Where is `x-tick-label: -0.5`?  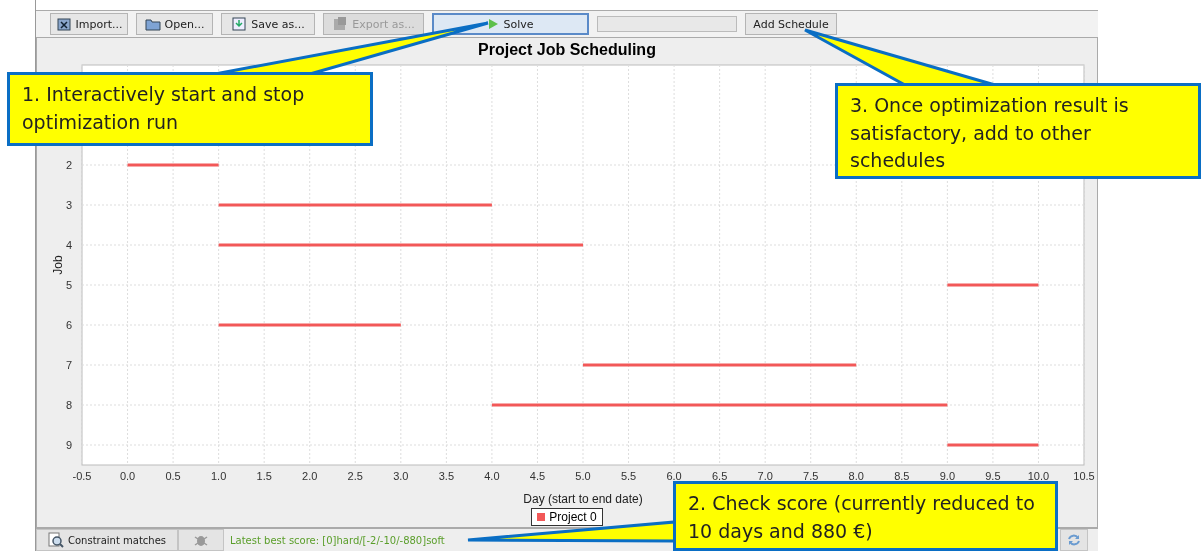 x-tick-label: -0.5 is located at coordinates (82, 476).